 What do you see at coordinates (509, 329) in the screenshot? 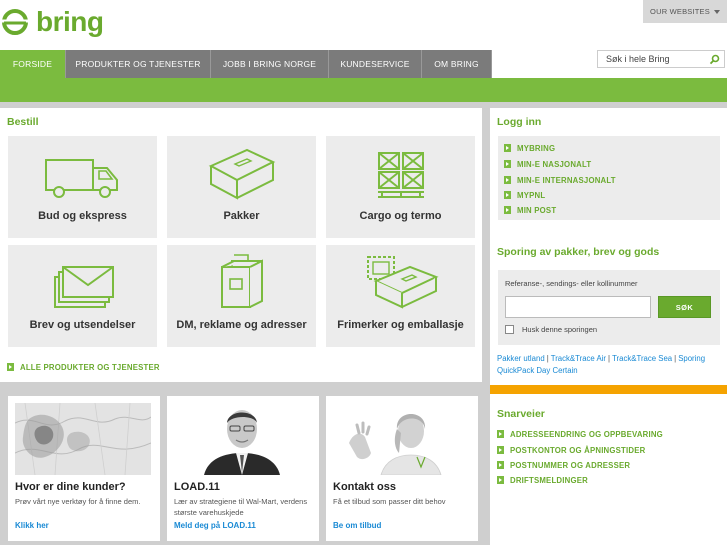
I see `remember-checkbox` at bounding box center [509, 329].